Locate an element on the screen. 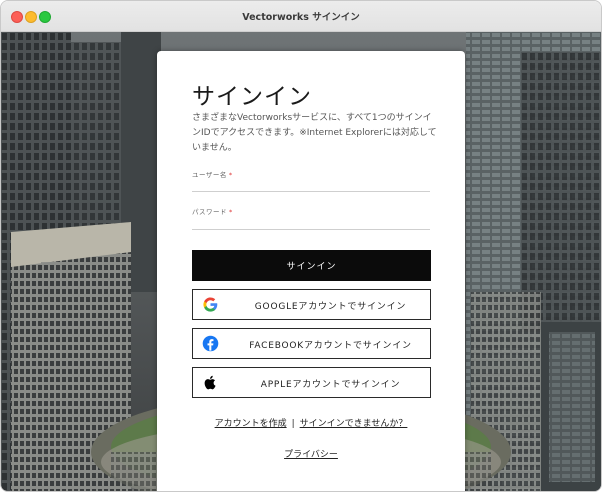 This screenshot has height=492, width=602. account-links: アカウントを作成 | サインインできませんか？ is located at coordinates (311, 422).